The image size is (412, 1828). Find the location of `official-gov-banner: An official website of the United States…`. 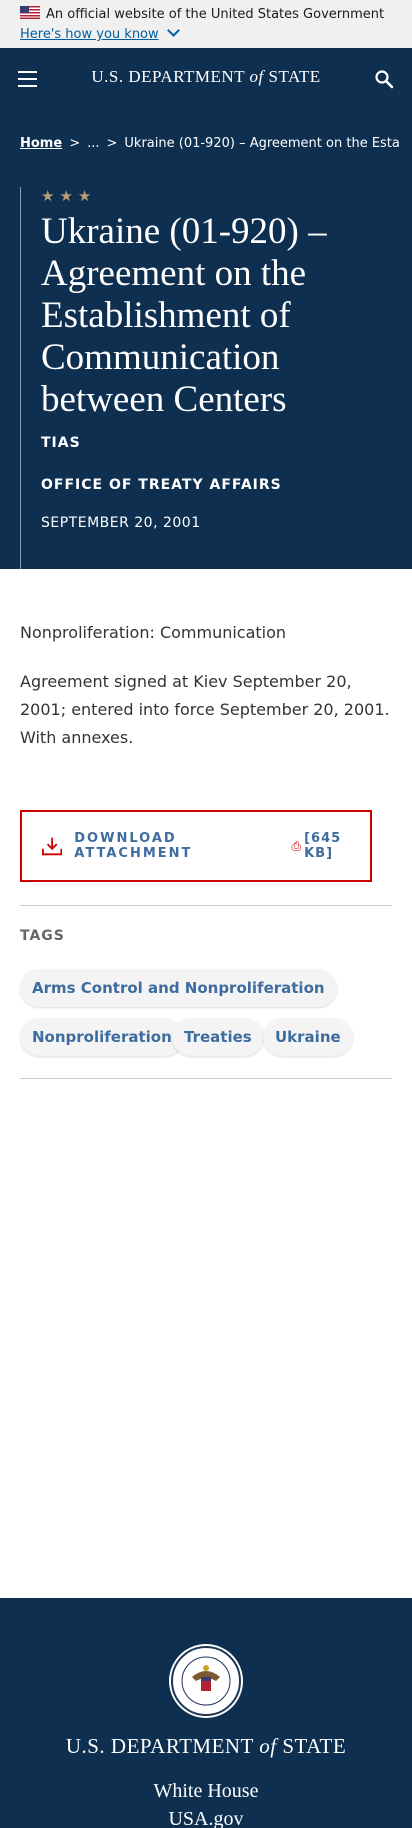

official-gov-banner: An official website of the United States… is located at coordinates (206, 24).